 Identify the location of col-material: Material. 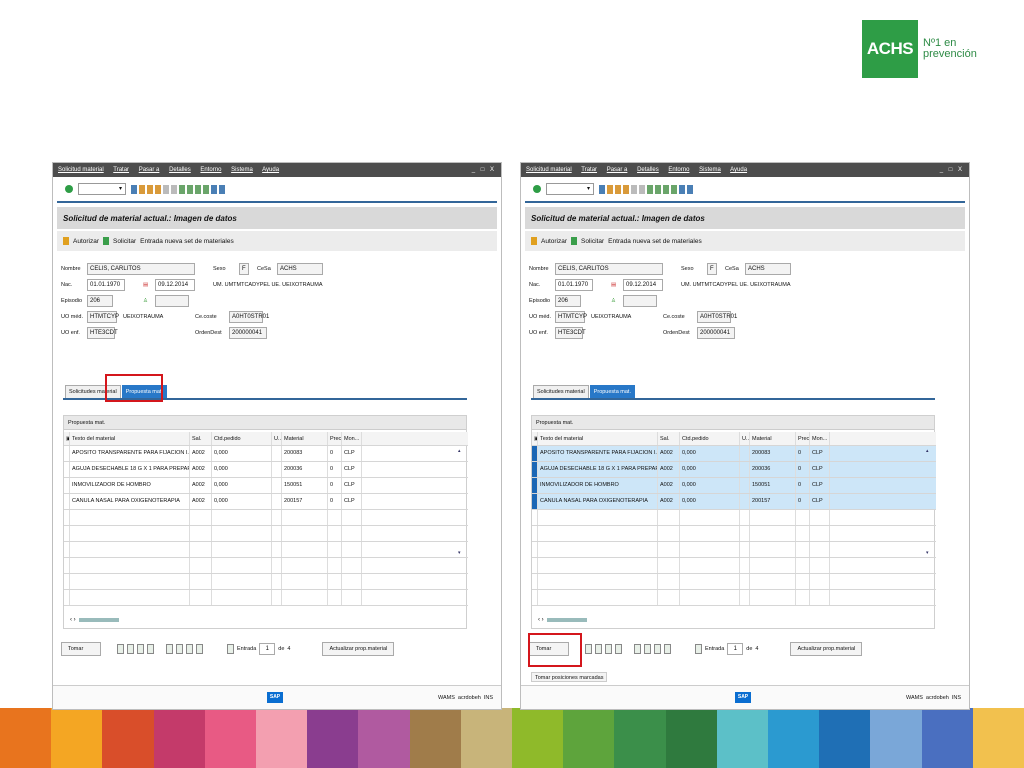
(773, 438).